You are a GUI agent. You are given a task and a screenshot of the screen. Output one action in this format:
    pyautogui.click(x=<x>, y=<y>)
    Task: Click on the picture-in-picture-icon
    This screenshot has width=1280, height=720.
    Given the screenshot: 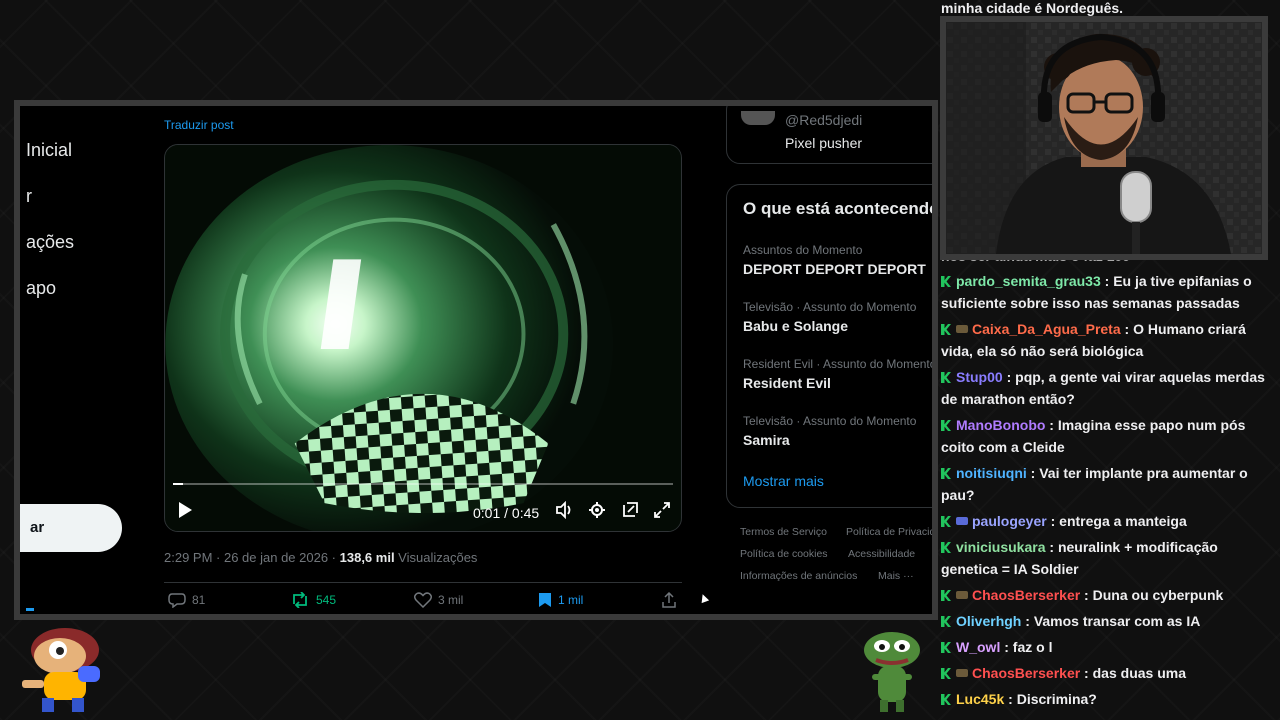 What is the action you would take?
    pyautogui.click(x=630, y=510)
    